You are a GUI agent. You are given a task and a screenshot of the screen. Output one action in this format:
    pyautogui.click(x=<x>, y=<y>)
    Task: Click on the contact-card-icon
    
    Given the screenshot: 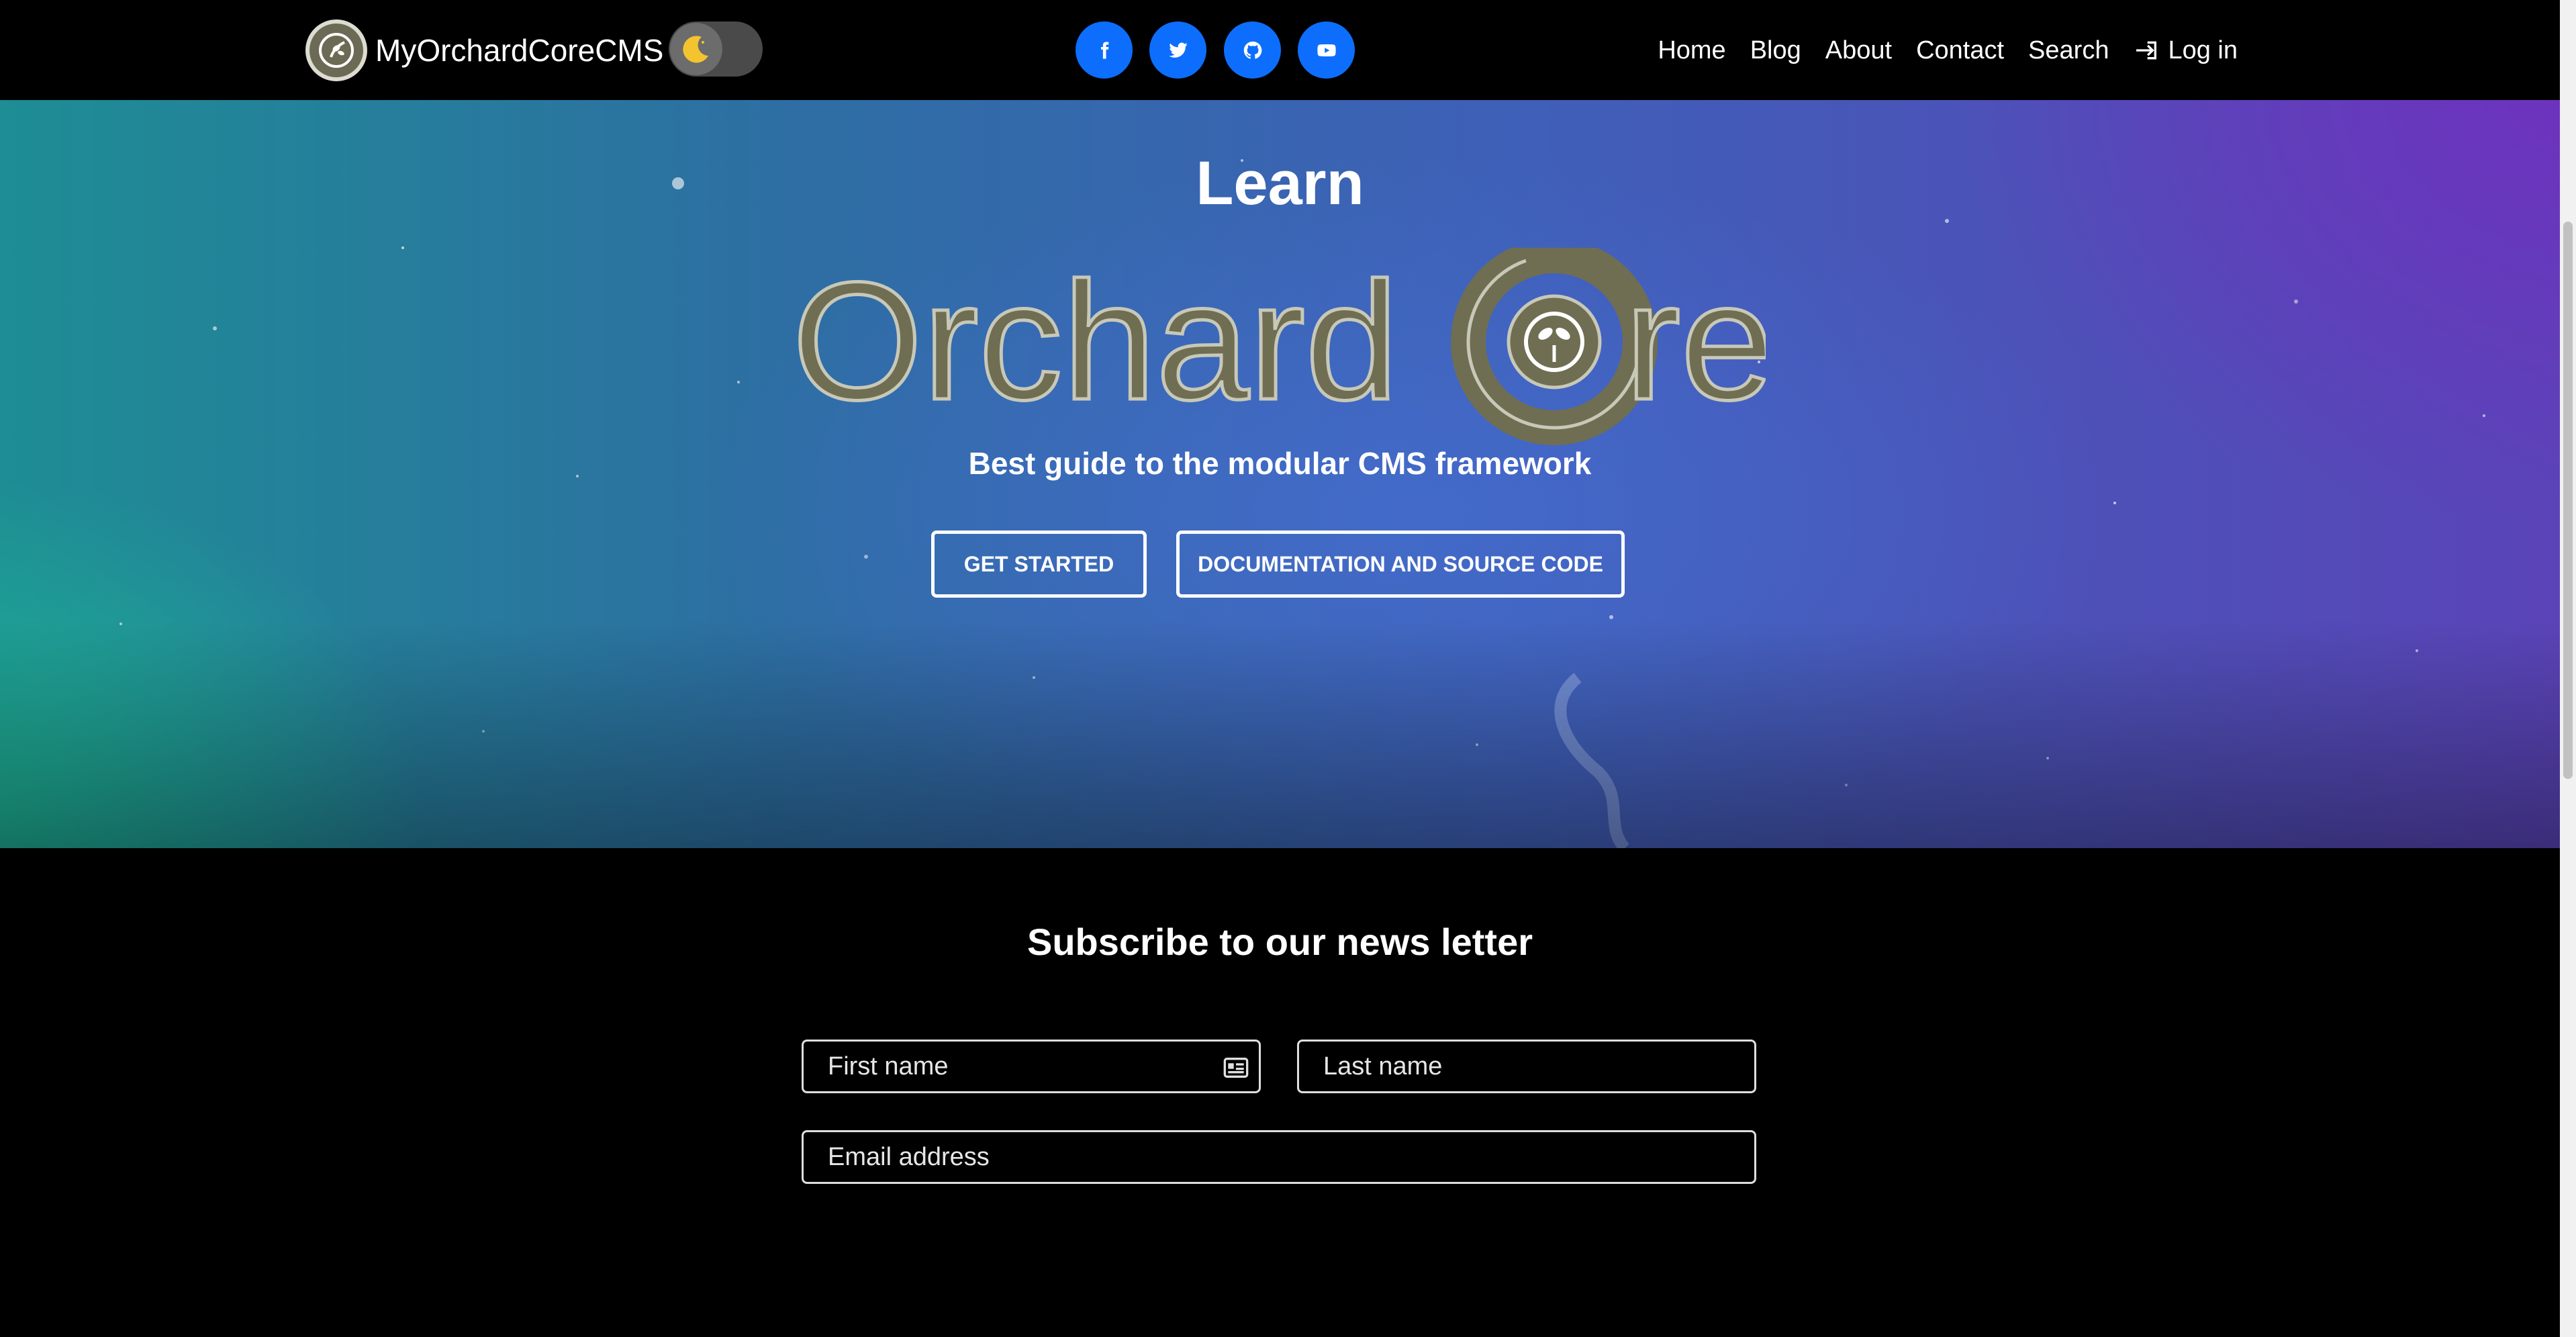 What is the action you would take?
    pyautogui.click(x=1236, y=1068)
    